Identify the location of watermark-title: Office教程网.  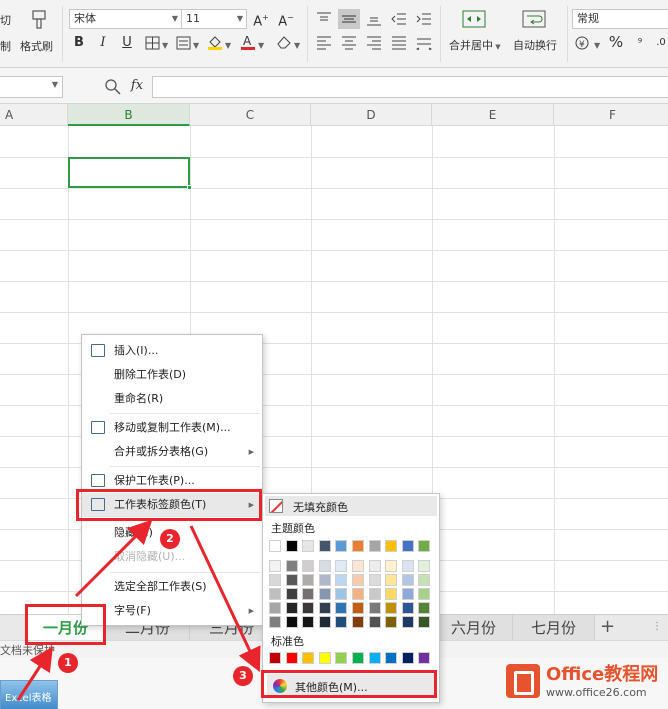
(602, 674).